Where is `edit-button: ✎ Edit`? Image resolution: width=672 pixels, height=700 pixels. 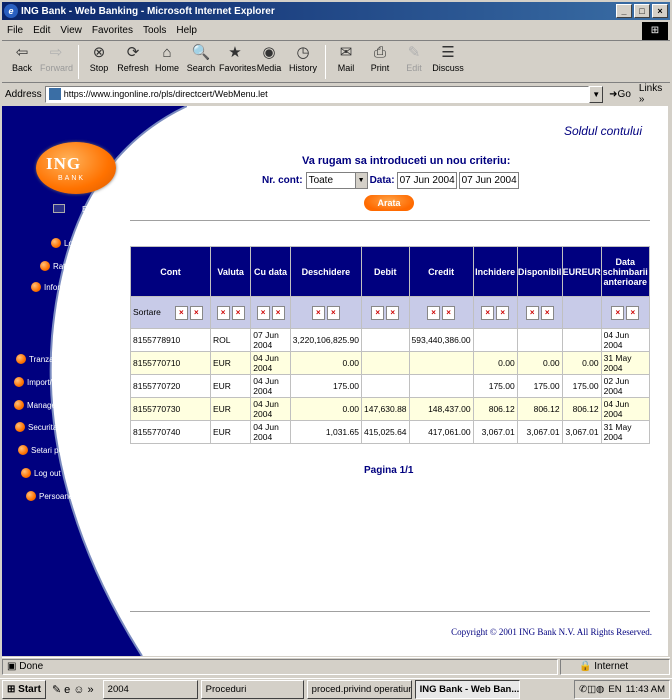
edit-button: ✎ Edit is located at coordinates (414, 58).